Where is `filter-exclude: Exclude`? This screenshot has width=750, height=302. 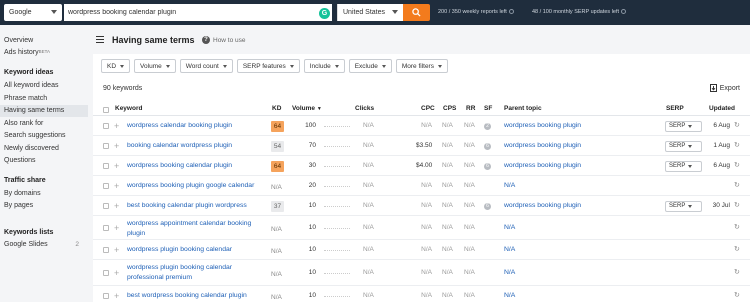 filter-exclude: Exclude is located at coordinates (370, 66).